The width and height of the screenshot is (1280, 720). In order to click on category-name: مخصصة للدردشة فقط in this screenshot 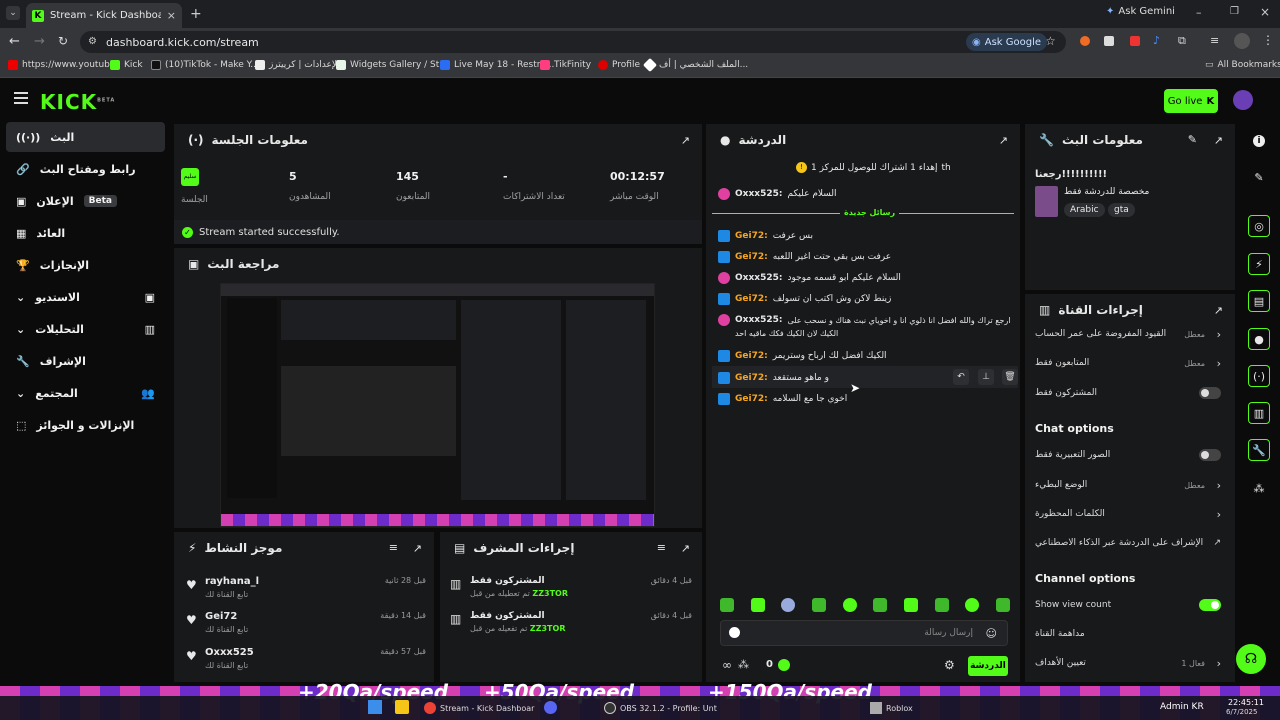, I will do `click(1106, 192)`.